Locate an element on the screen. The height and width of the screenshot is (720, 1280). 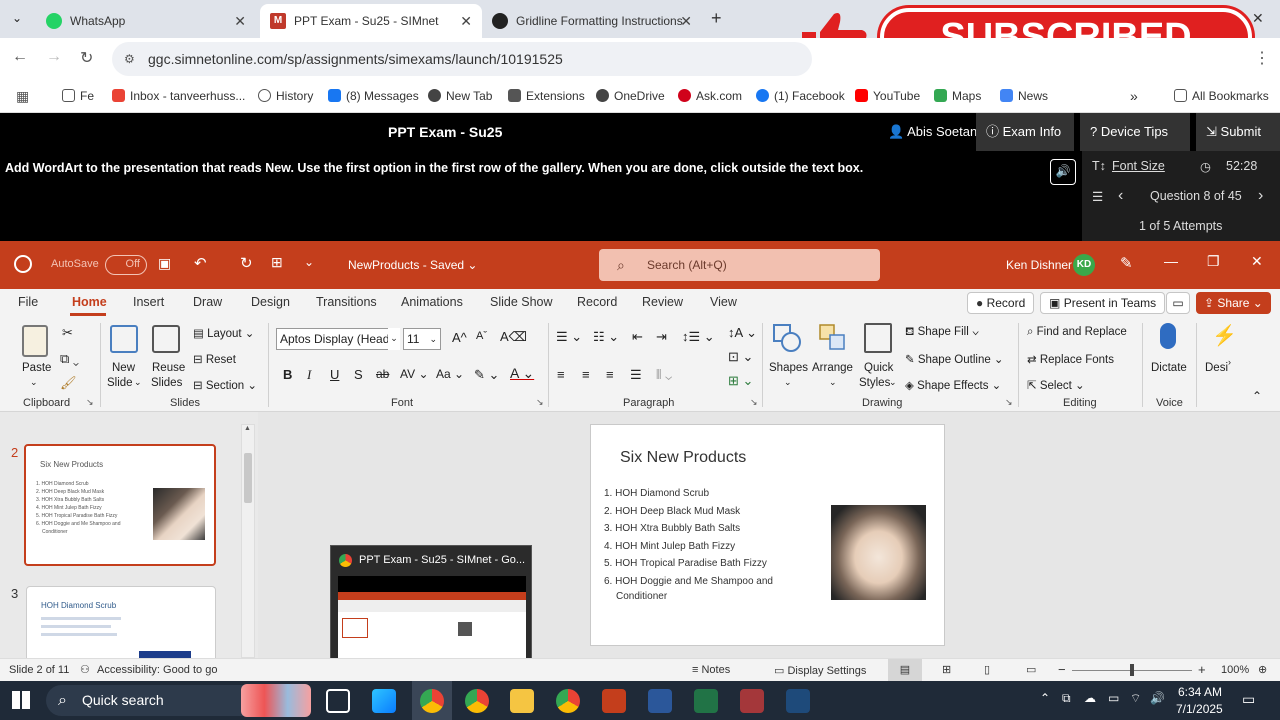
record-button: ● Record is located at coordinates (1001, 303).